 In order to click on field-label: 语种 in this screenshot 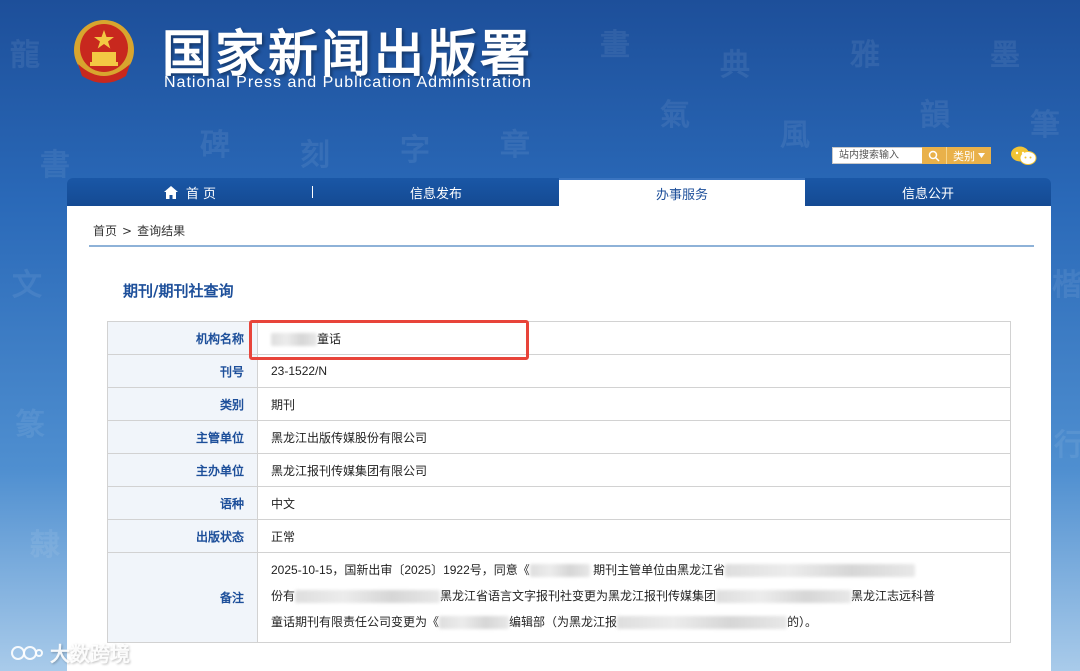, I will do `click(182, 503)`.